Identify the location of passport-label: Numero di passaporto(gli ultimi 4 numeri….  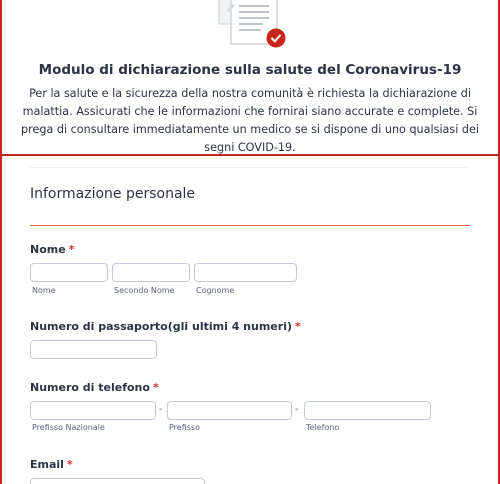
(165, 326).